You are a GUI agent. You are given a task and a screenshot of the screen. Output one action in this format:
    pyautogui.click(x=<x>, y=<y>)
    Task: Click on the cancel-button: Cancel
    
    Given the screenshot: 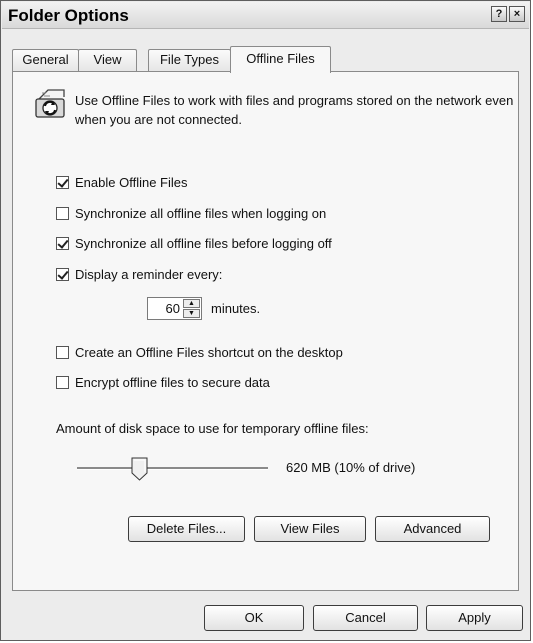 What is the action you would take?
    pyautogui.click(x=365, y=618)
    